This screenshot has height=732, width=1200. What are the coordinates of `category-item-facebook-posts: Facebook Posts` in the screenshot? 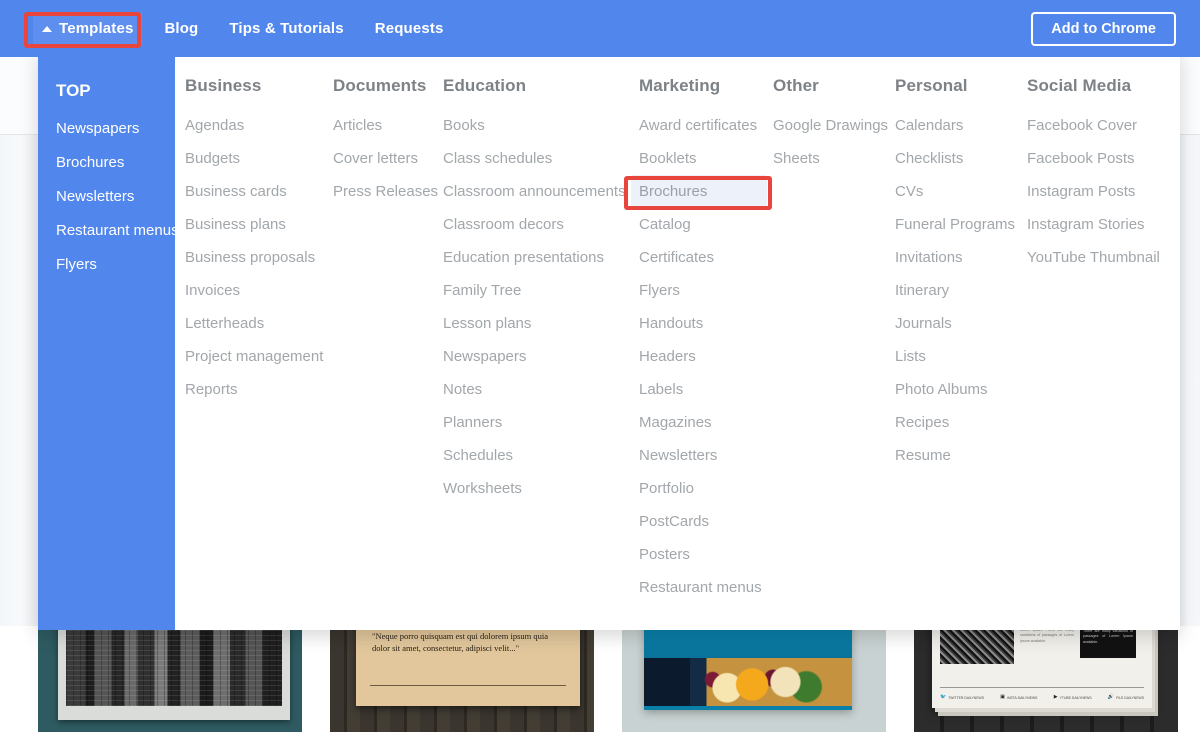 It's located at (1103, 158).